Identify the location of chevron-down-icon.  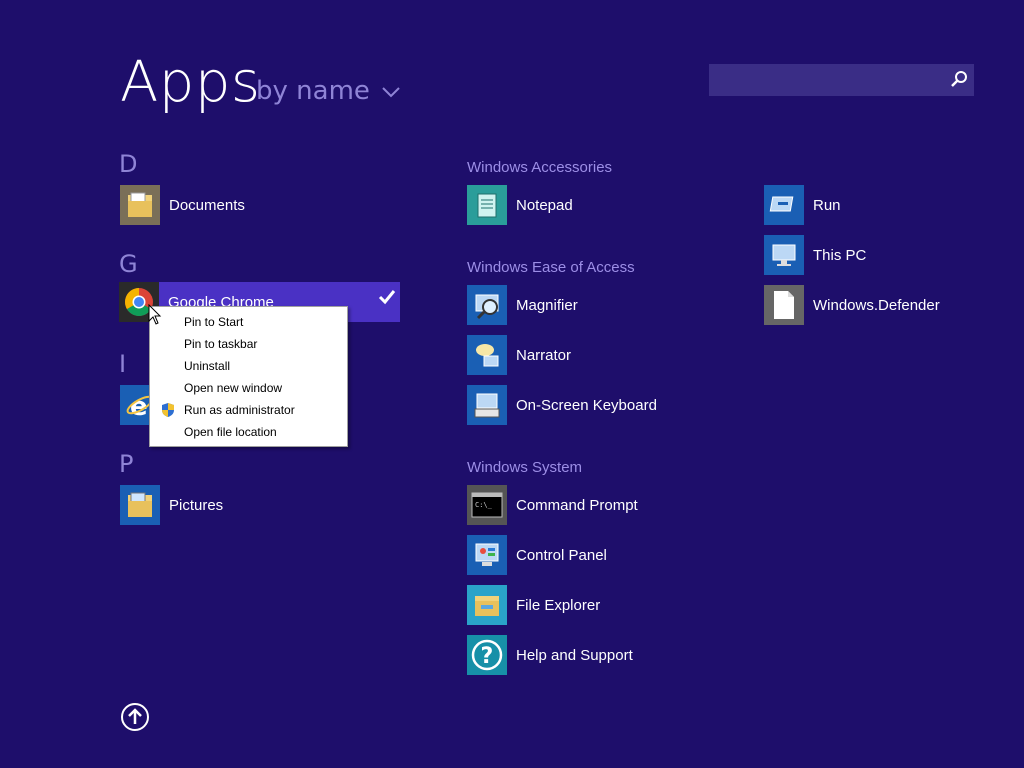
(391, 91).